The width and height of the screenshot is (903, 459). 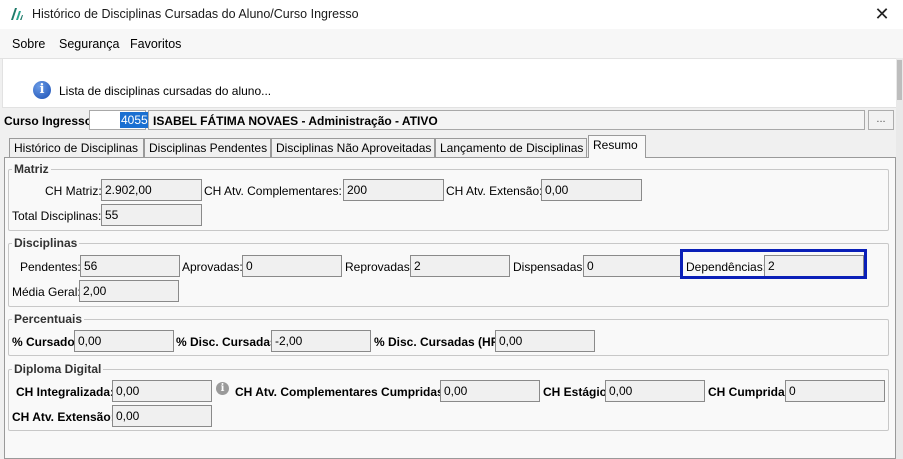 What do you see at coordinates (341, 392) in the screenshot?
I see `ch-atv-complementares-cumpridas-label: CH Atv. Complementares Cumpridas:` at bounding box center [341, 392].